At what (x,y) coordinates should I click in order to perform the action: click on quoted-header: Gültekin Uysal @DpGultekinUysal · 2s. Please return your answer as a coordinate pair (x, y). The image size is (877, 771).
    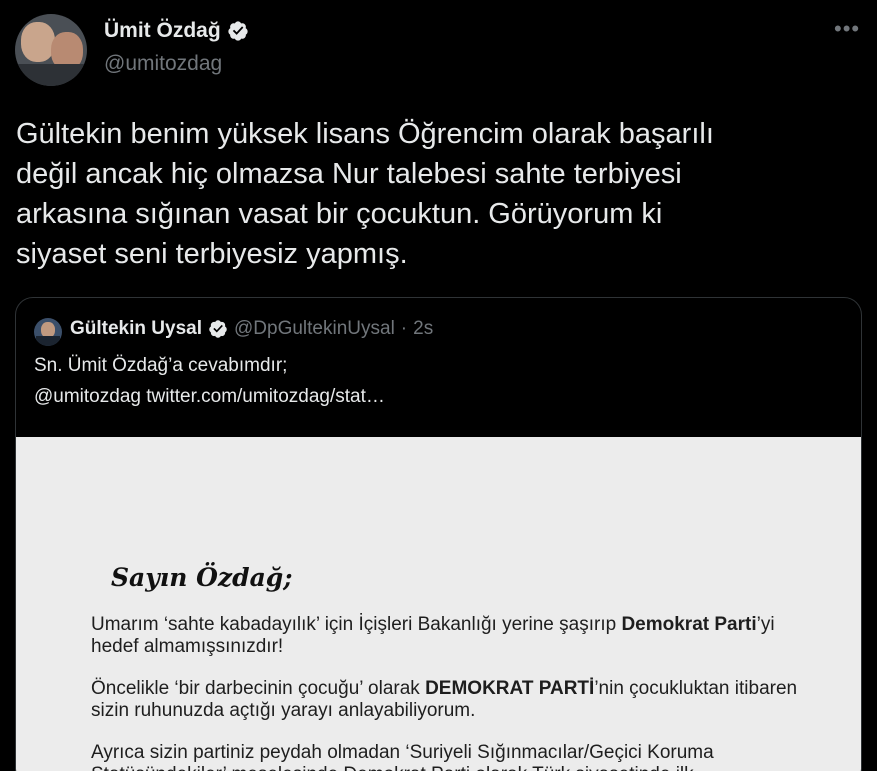
    Looking at the image, I should click on (251, 329).